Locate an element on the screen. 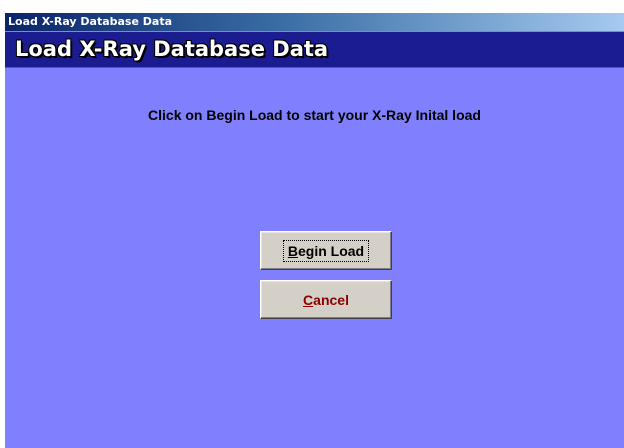 This screenshot has width=624, height=448. focus-rectangle: Begin Load is located at coordinates (326, 250).